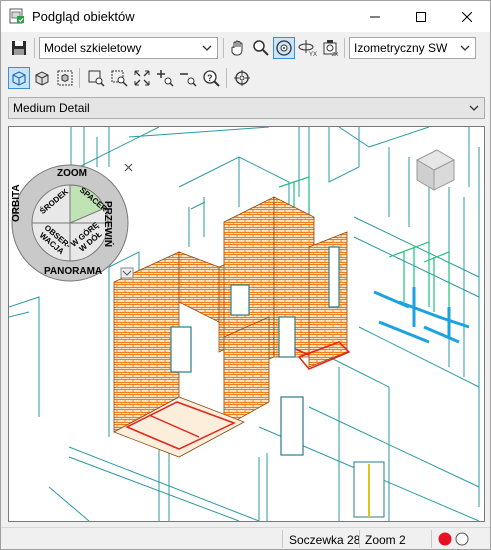 The height and width of the screenshot is (550, 491). I want to click on close-icon, so click(467, 16).